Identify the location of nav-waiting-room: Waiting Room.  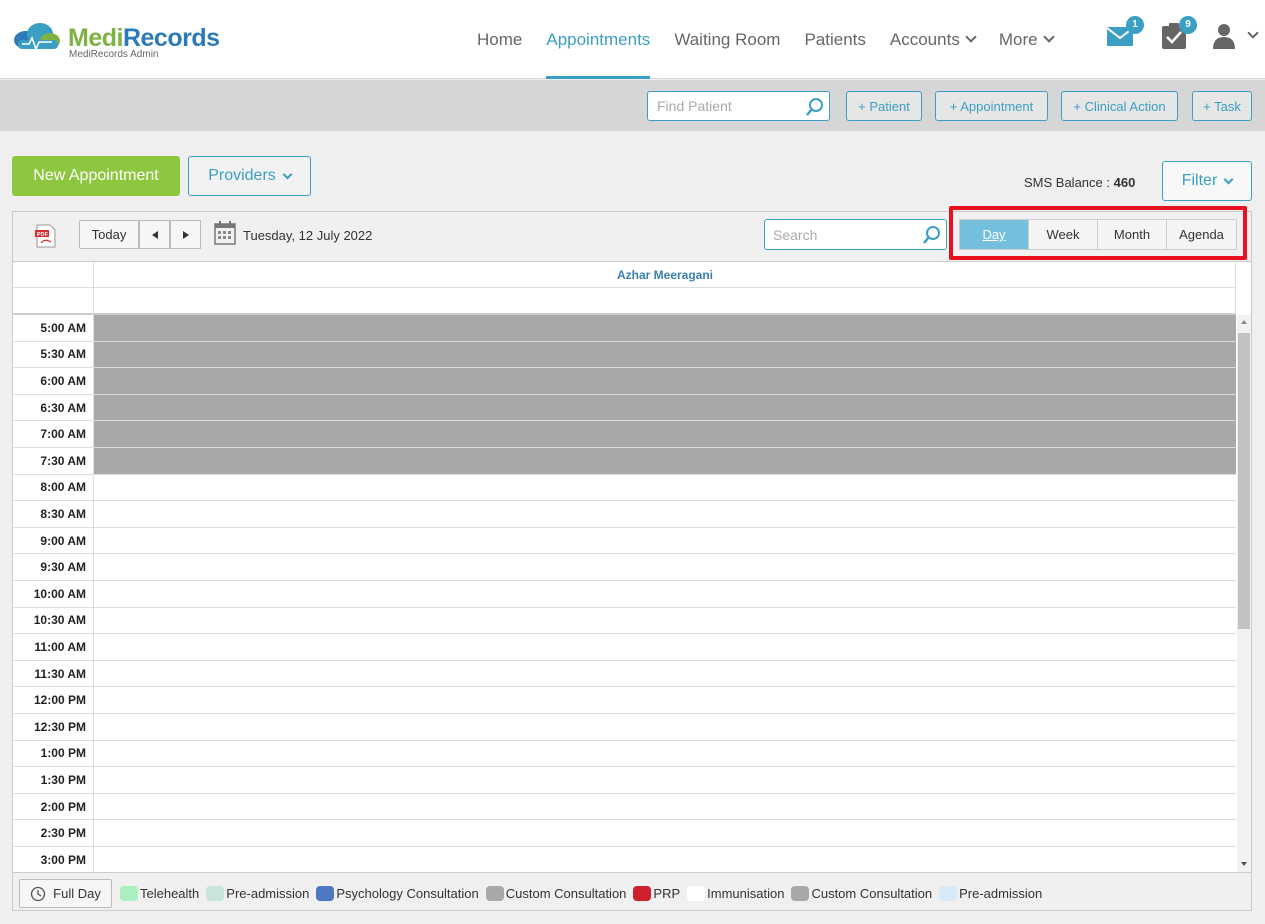
(727, 39).